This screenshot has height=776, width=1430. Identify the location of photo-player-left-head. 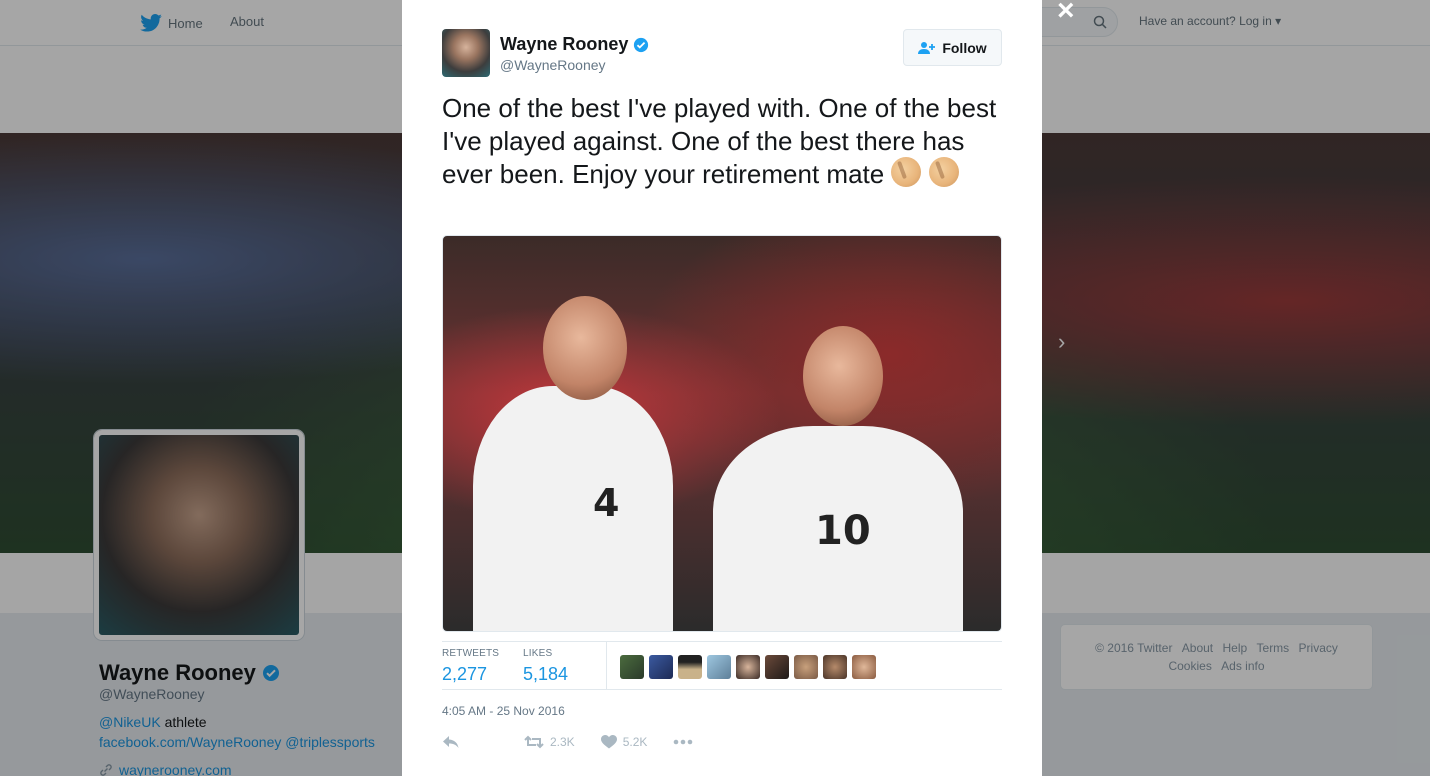
(585, 348).